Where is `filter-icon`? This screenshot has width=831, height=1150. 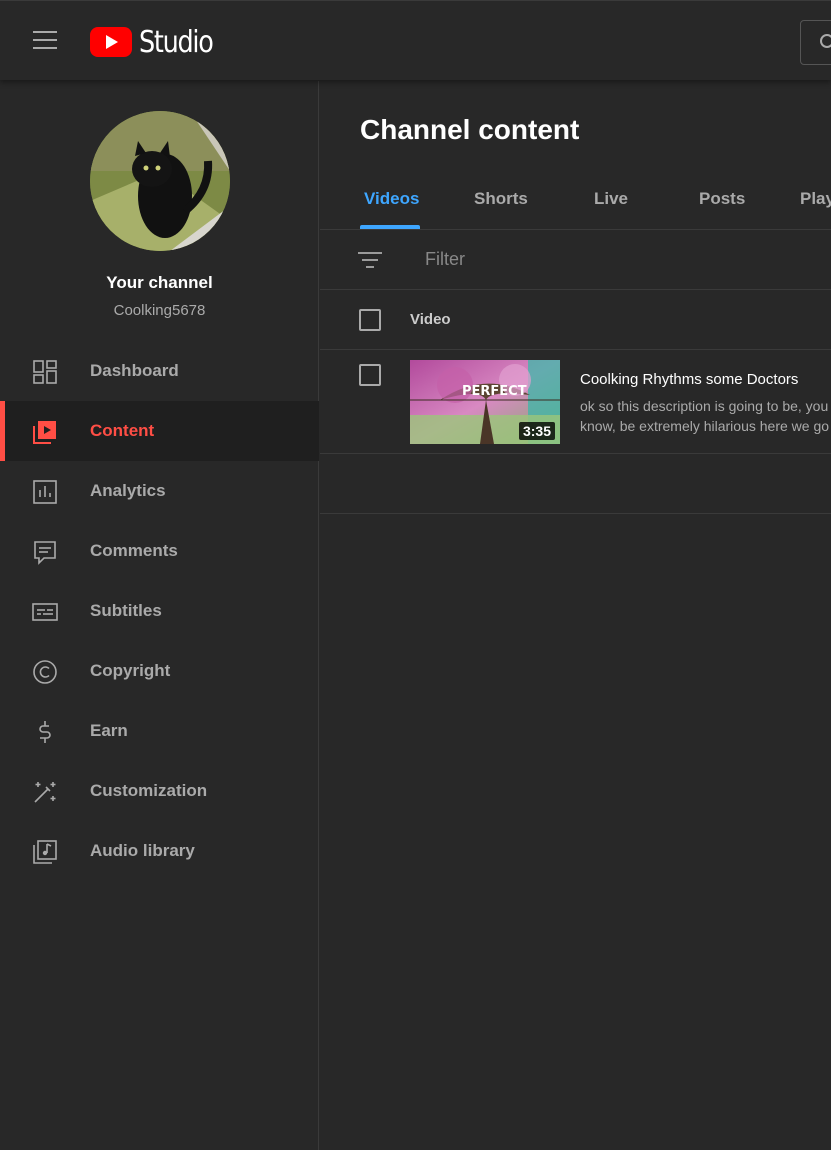 filter-icon is located at coordinates (370, 260).